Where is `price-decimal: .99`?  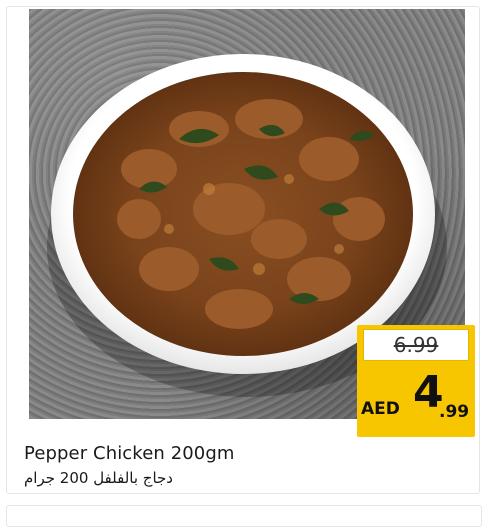
price-decimal: .99 is located at coordinates (454, 412).